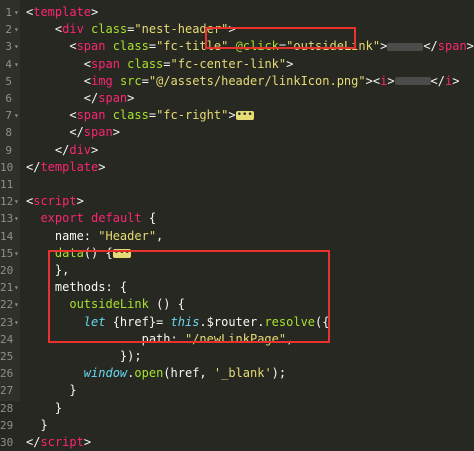  Describe the element at coordinates (228, 63) in the screenshot. I see `code-token: "fc-center-link"` at that location.